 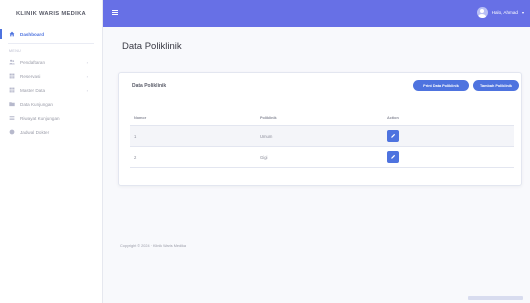 What do you see at coordinates (32, 34) in the screenshot?
I see `sidebar-item-label: Dashboard` at bounding box center [32, 34].